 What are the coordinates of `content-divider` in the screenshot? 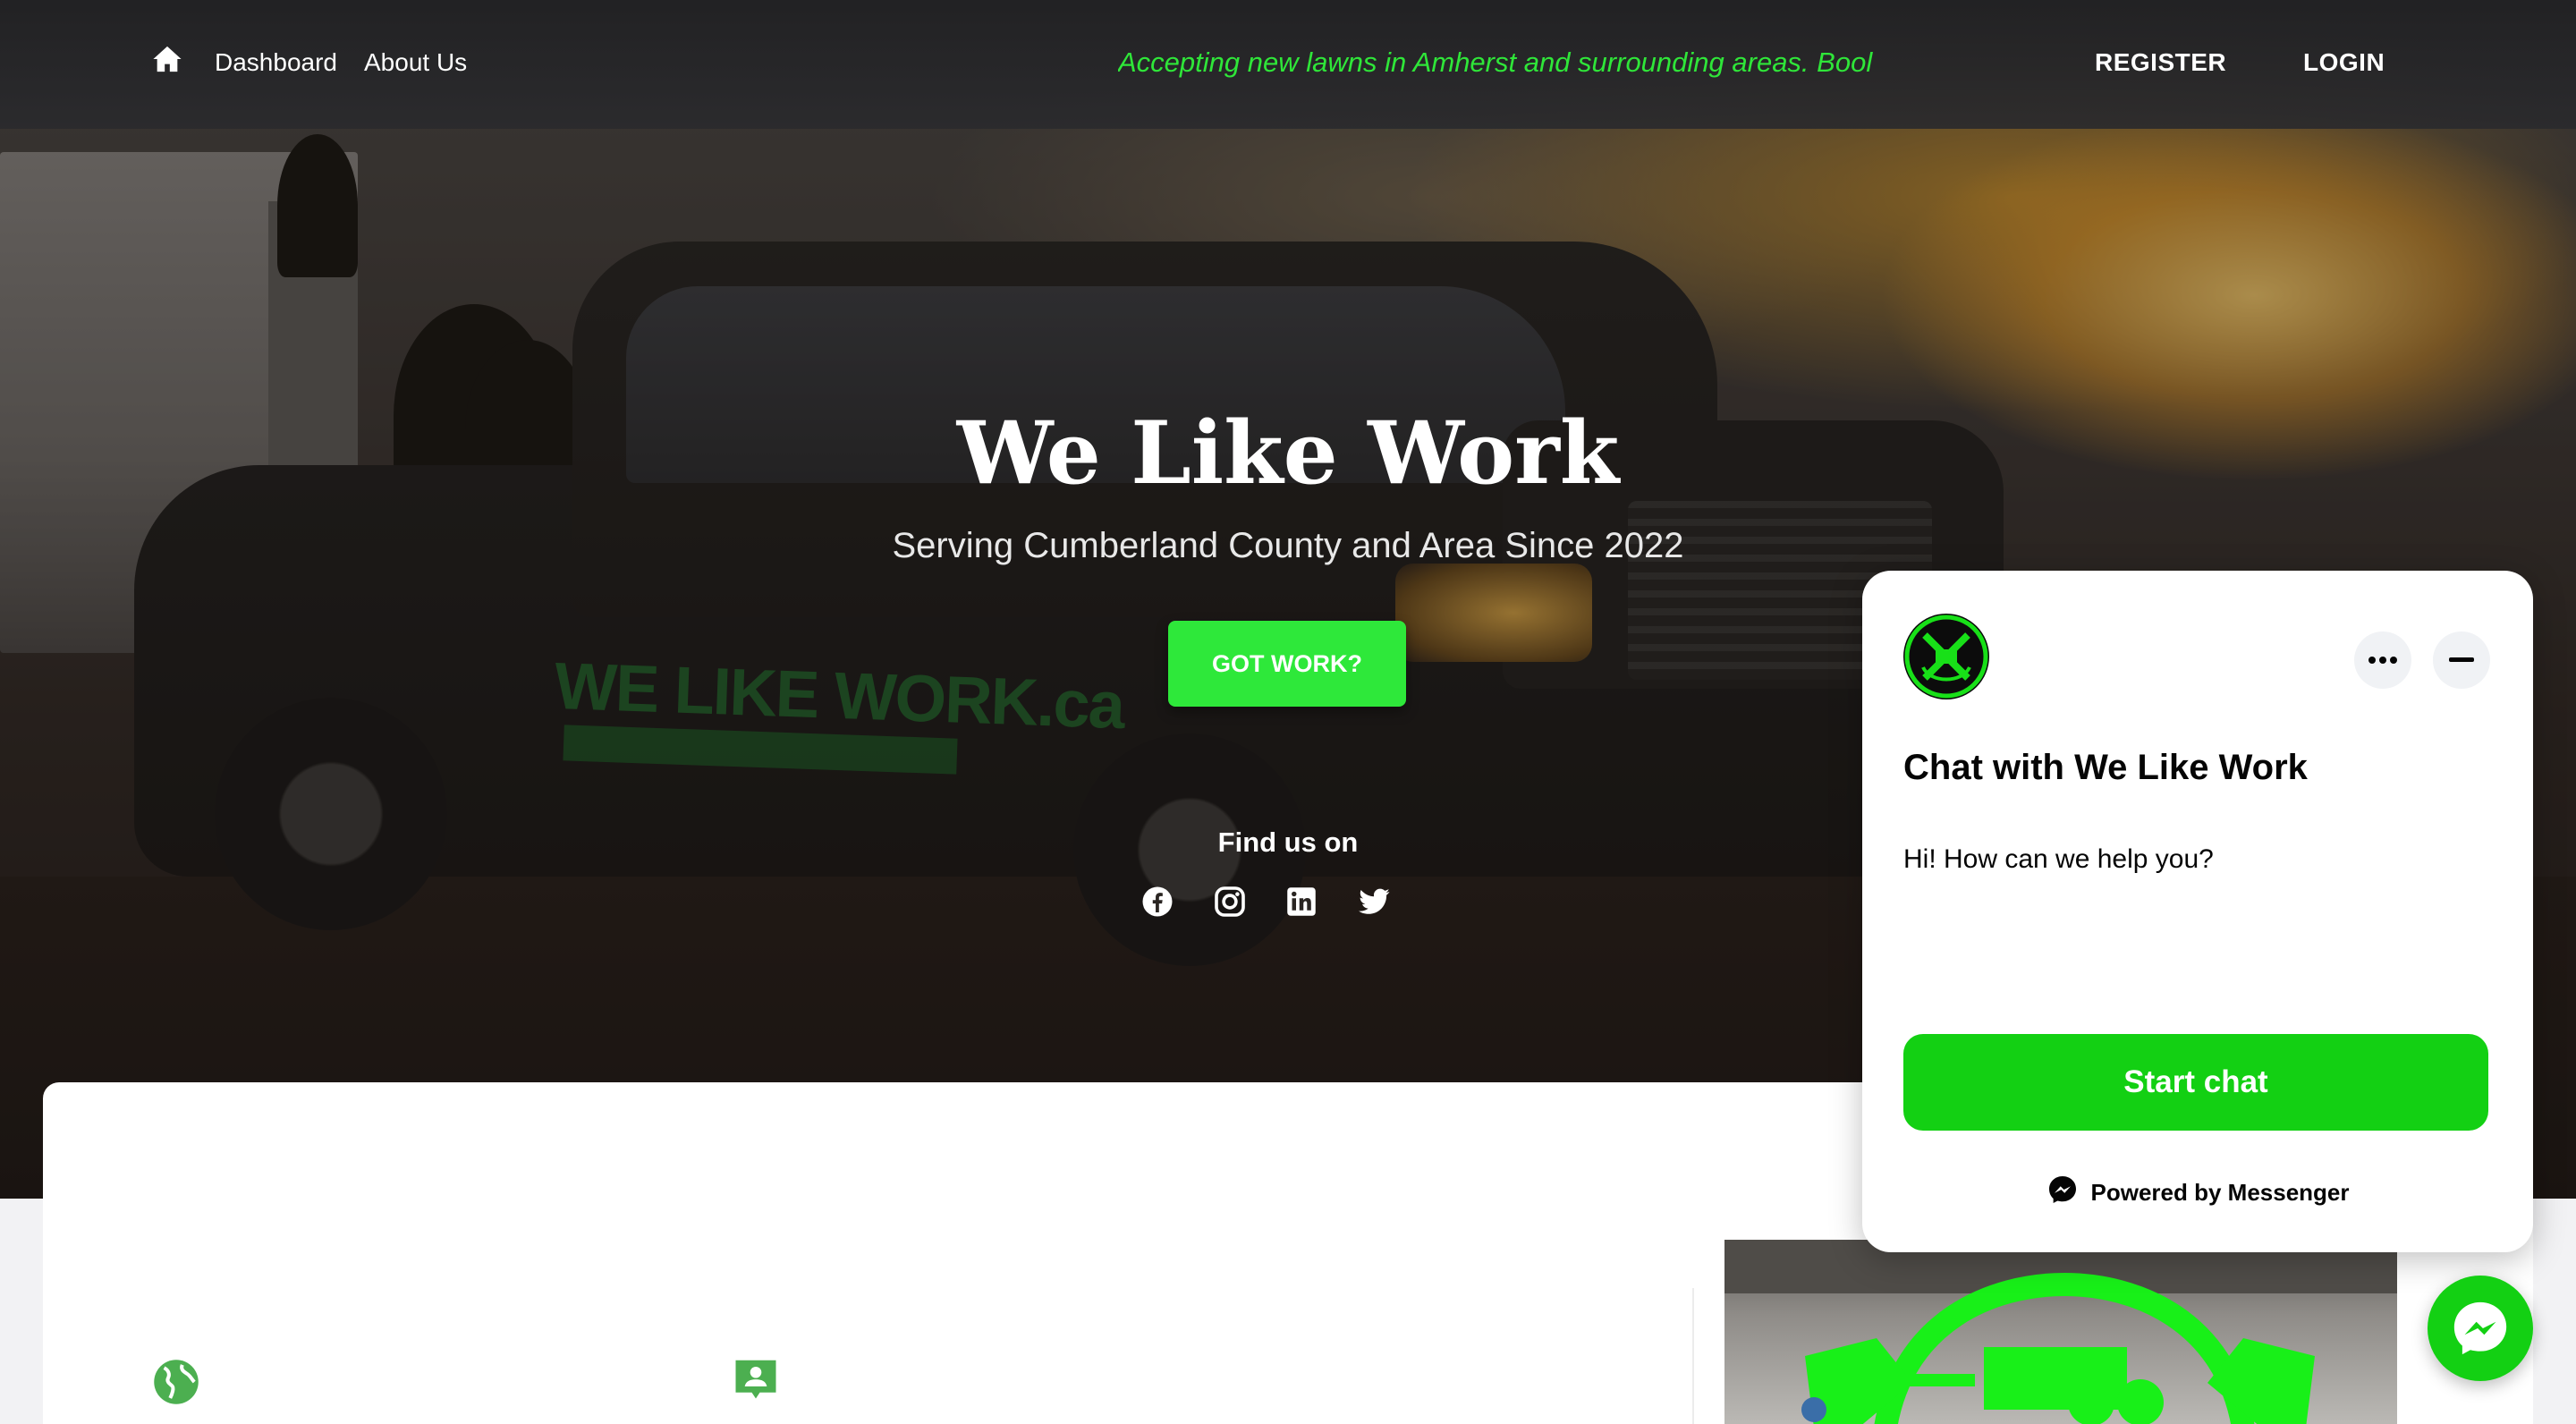 It's located at (1693, 1356).